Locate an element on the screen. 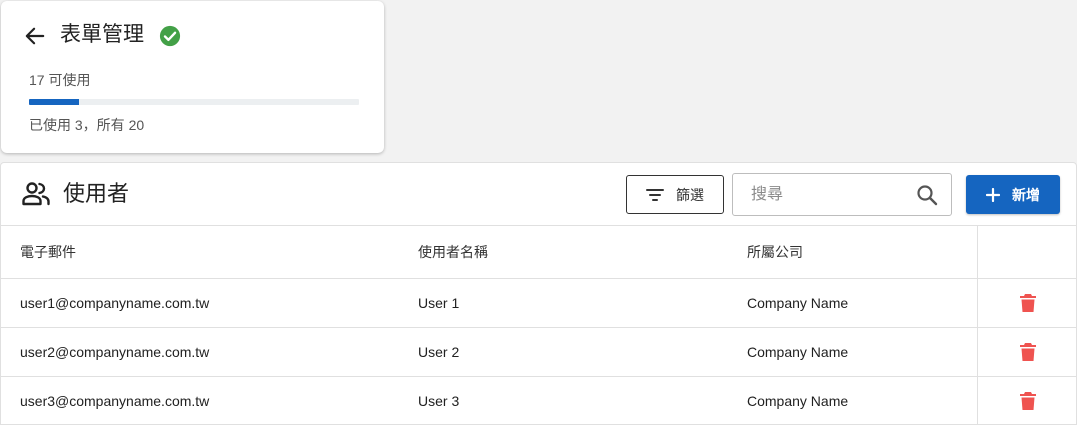 The height and width of the screenshot is (425, 1077). table-header-row: 電子郵件 使用者名稱 所屬公司 is located at coordinates (538, 252).